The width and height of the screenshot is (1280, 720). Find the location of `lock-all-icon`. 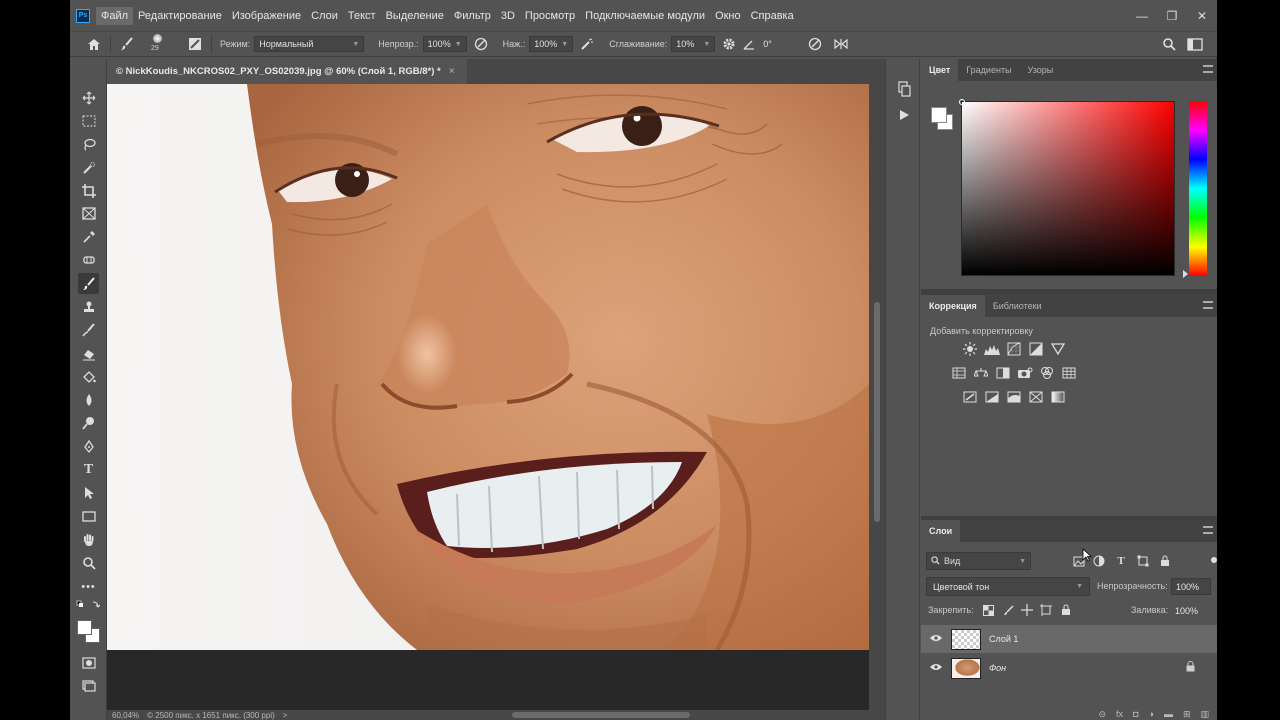

lock-all-icon is located at coordinates (1066, 610).